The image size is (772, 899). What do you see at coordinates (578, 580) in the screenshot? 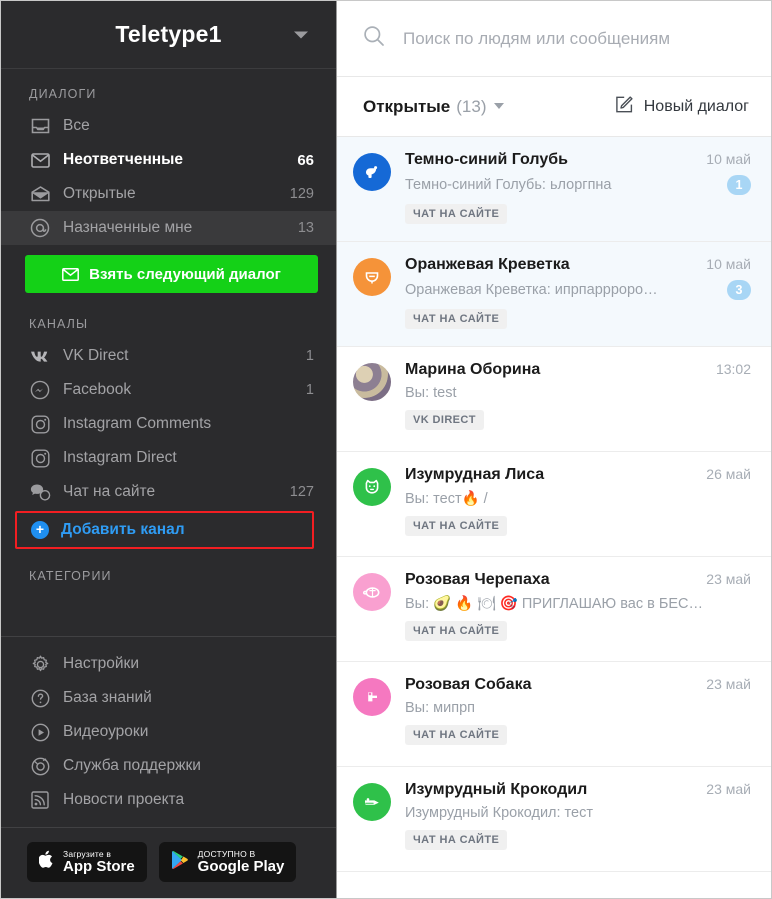
I see `dialog-top-row: Розовая Черепаха 23 май` at bounding box center [578, 580].